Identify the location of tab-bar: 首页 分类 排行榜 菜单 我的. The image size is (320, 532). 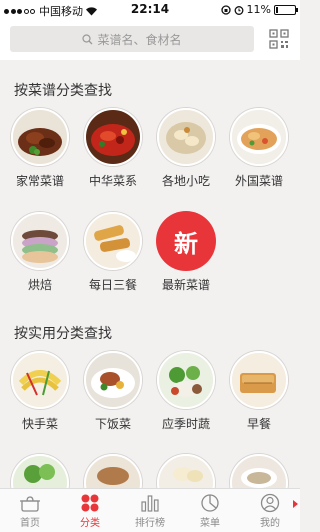
(150, 510).